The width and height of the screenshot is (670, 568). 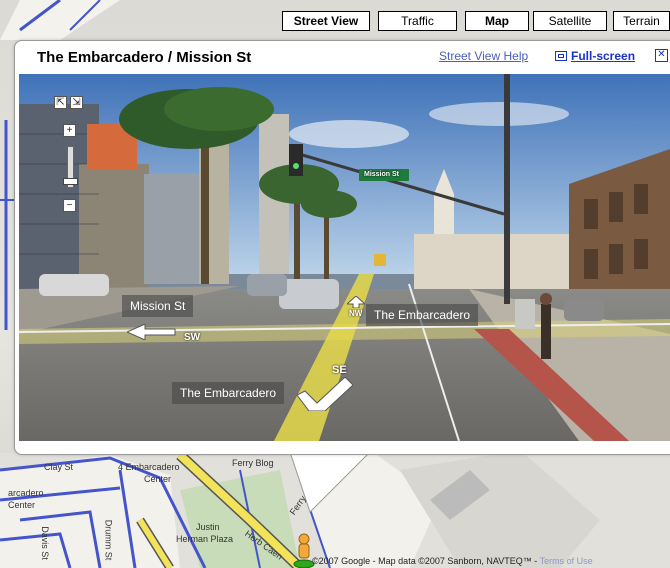 What do you see at coordinates (192, 337) in the screenshot?
I see `direction-sw: SW` at bounding box center [192, 337].